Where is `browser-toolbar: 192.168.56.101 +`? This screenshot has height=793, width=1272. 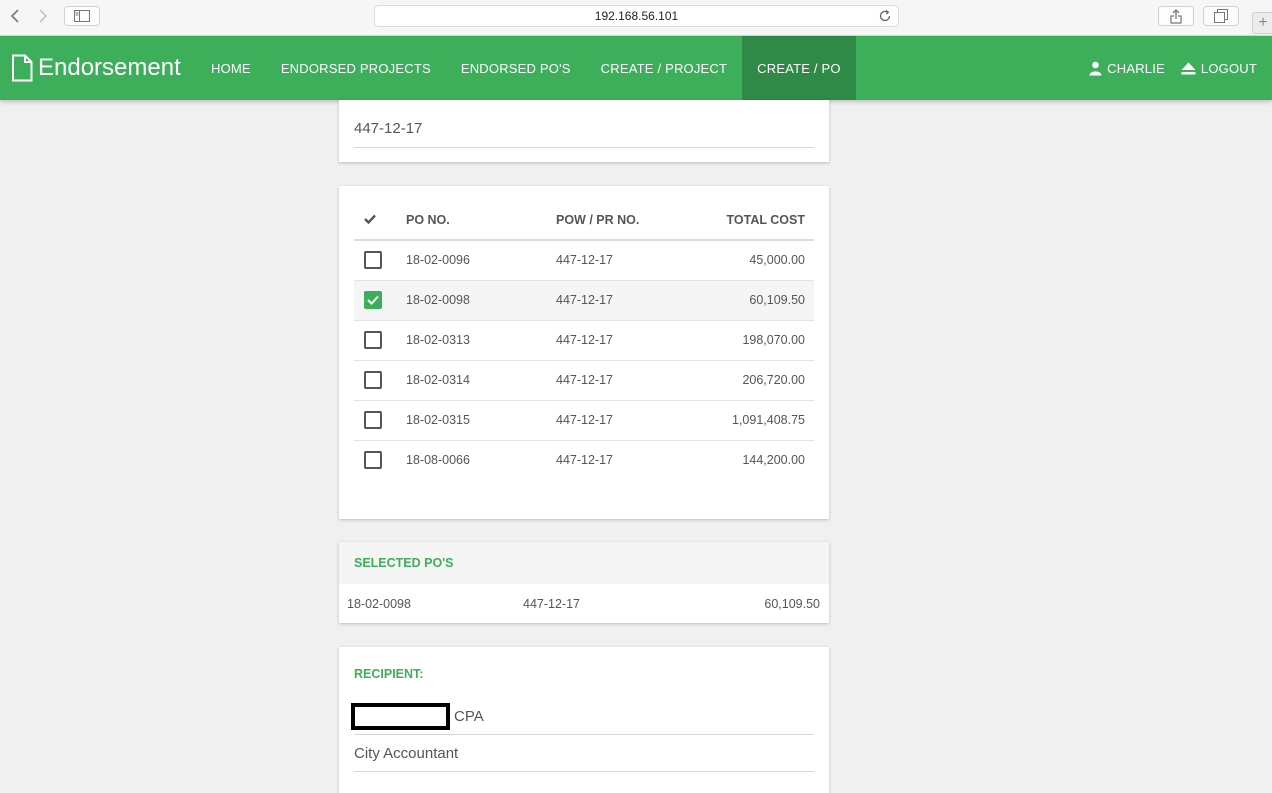
browser-toolbar: 192.168.56.101 + is located at coordinates (636, 18).